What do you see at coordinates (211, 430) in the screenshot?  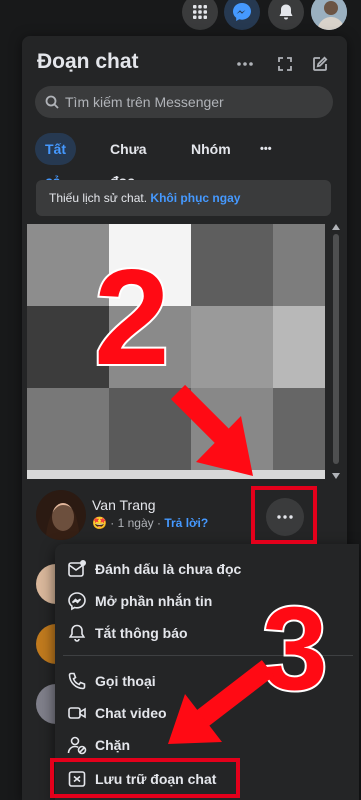 I see `arrow-to-options` at bounding box center [211, 430].